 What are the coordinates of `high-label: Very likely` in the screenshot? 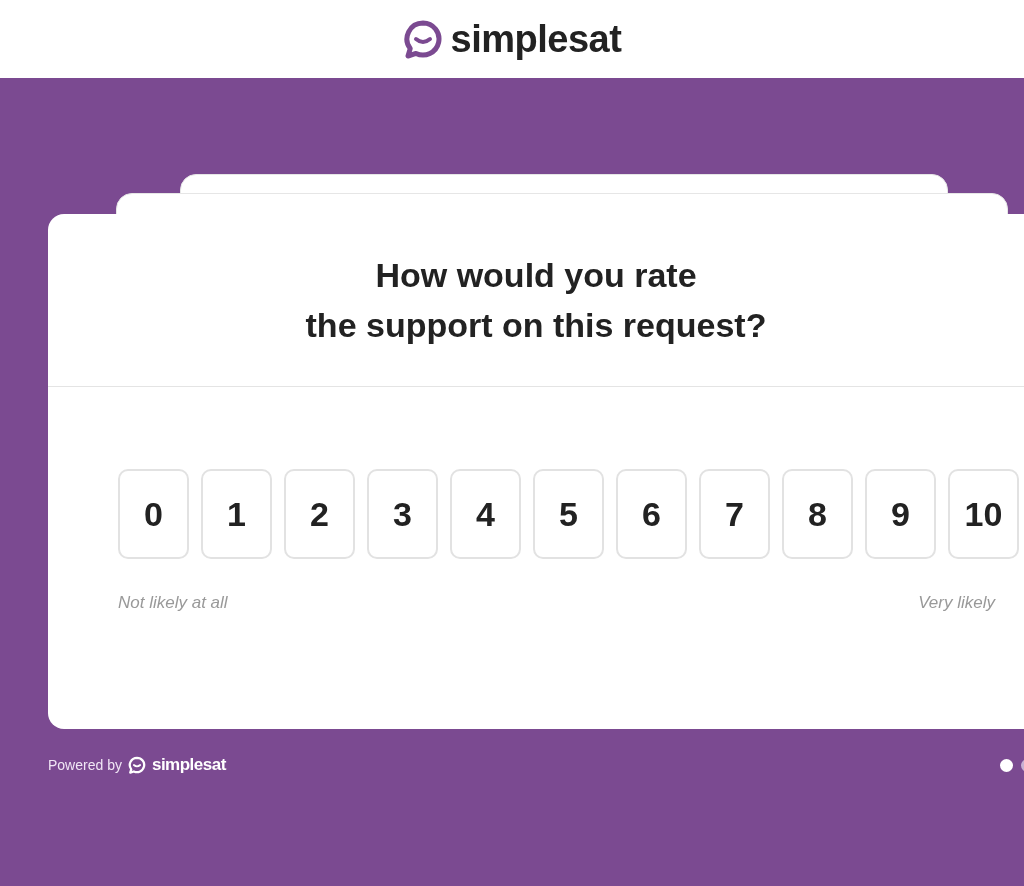 It's located at (956, 603).